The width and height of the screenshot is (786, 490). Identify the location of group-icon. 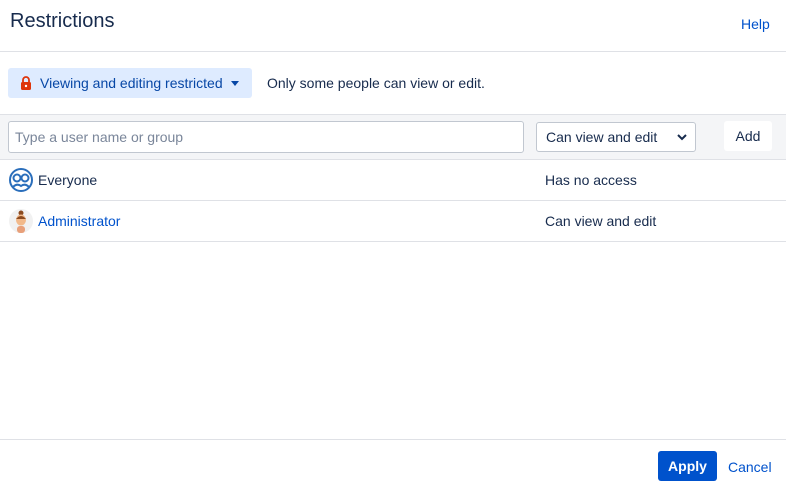
(21, 180).